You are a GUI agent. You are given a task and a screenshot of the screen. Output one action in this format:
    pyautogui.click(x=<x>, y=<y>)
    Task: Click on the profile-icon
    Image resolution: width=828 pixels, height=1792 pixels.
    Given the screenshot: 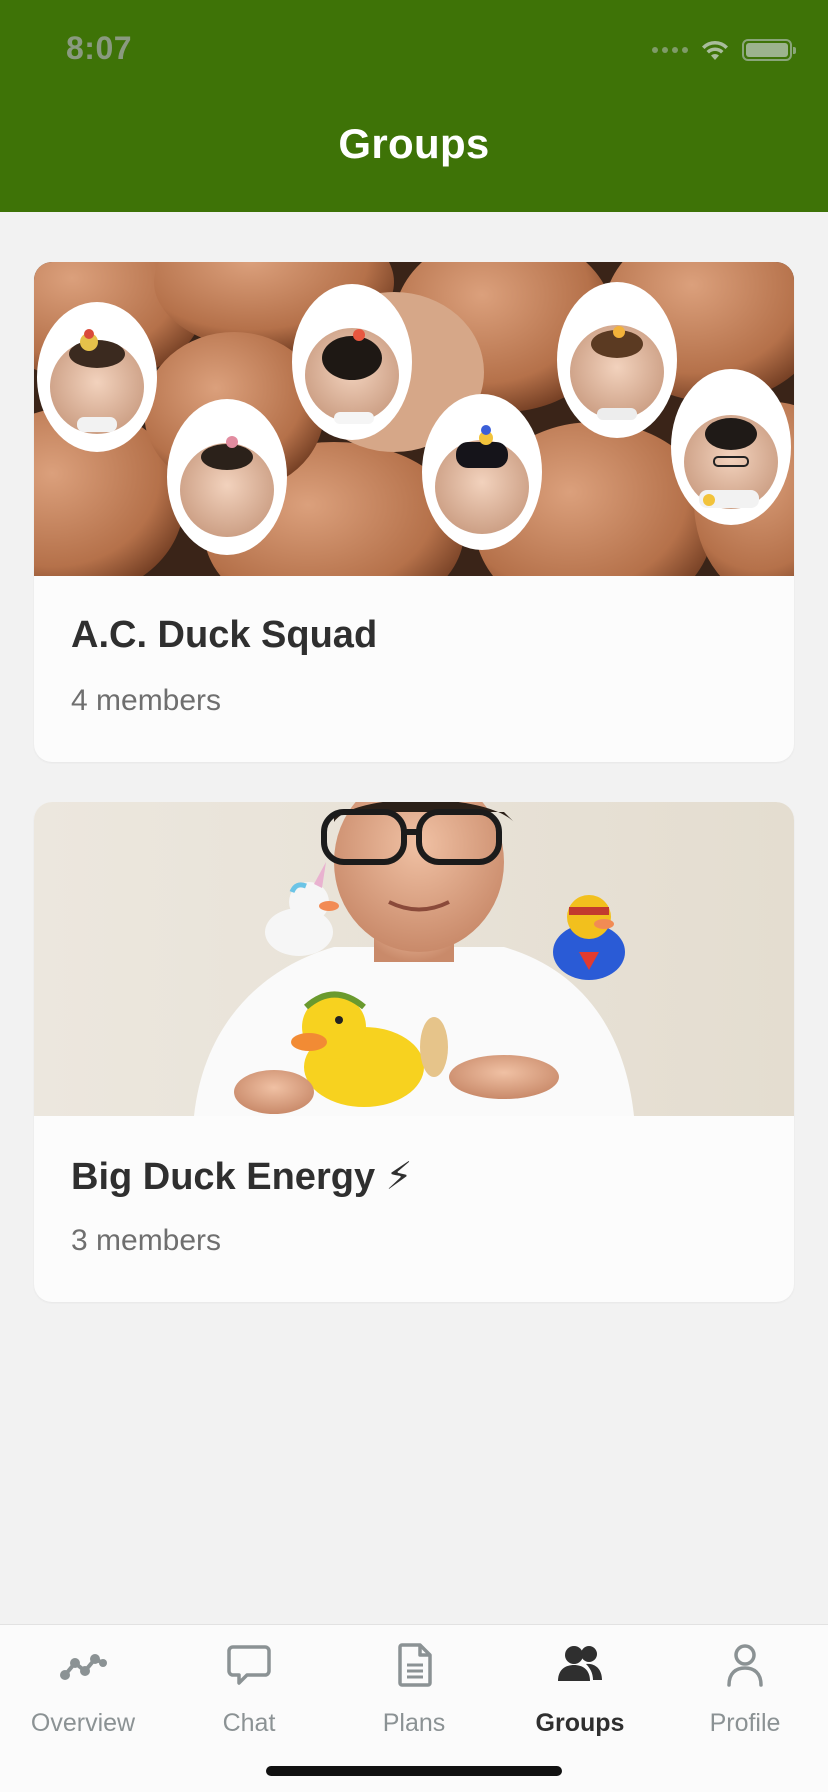 What is the action you would take?
    pyautogui.click(x=745, y=1665)
    